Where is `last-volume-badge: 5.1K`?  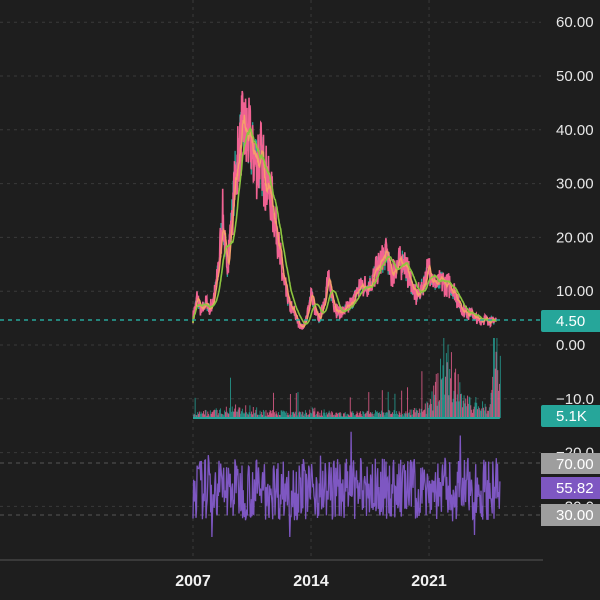 last-volume-badge: 5.1K is located at coordinates (570, 416).